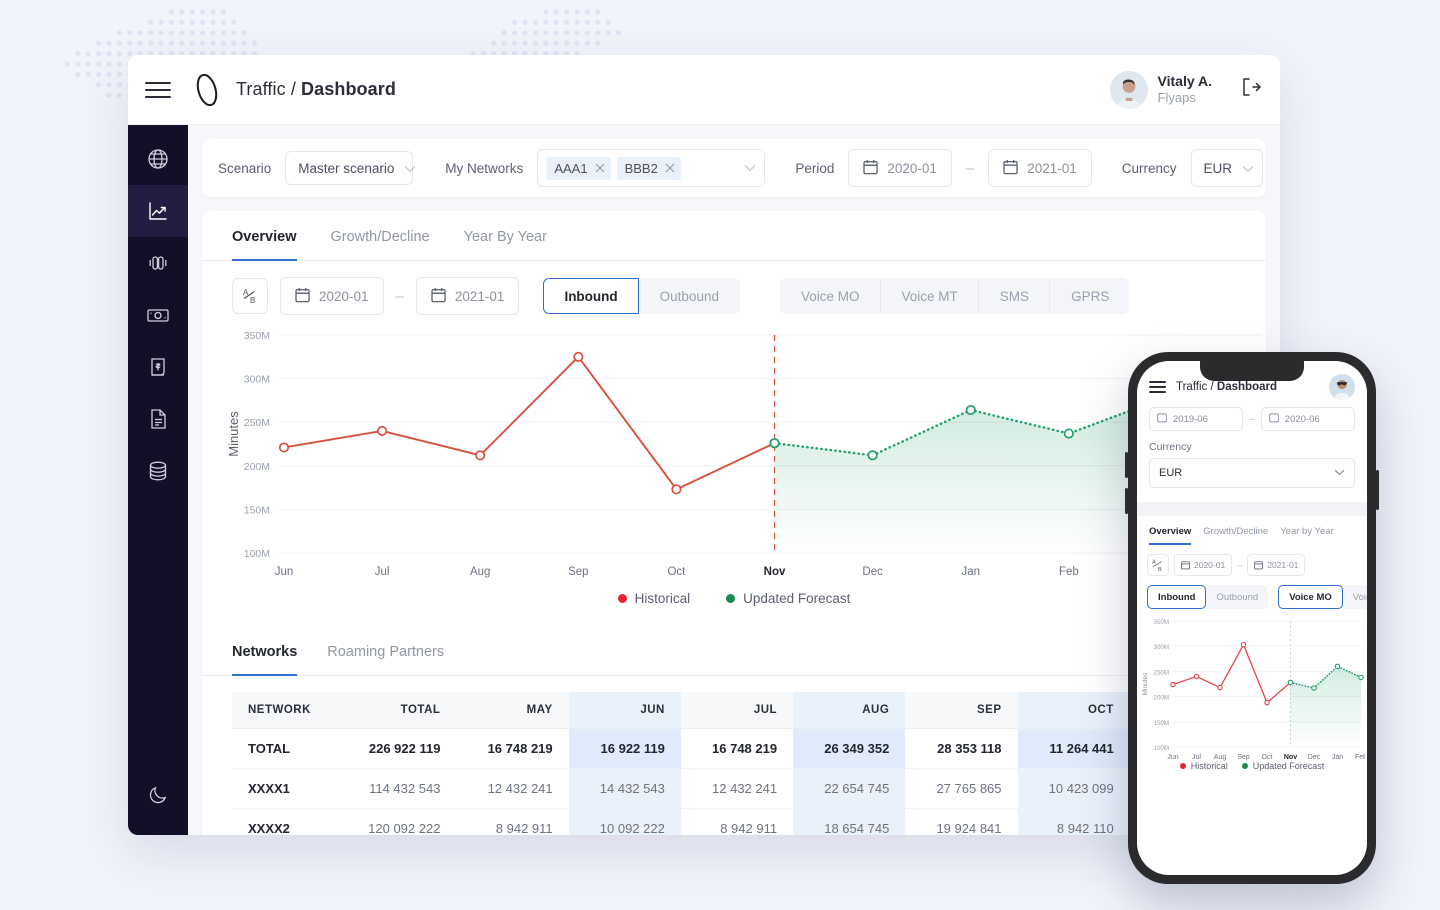 The width and height of the screenshot is (1440, 910). Describe the element at coordinates (467, 296) in the screenshot. I see `chart-date-to: 2021-01` at that location.